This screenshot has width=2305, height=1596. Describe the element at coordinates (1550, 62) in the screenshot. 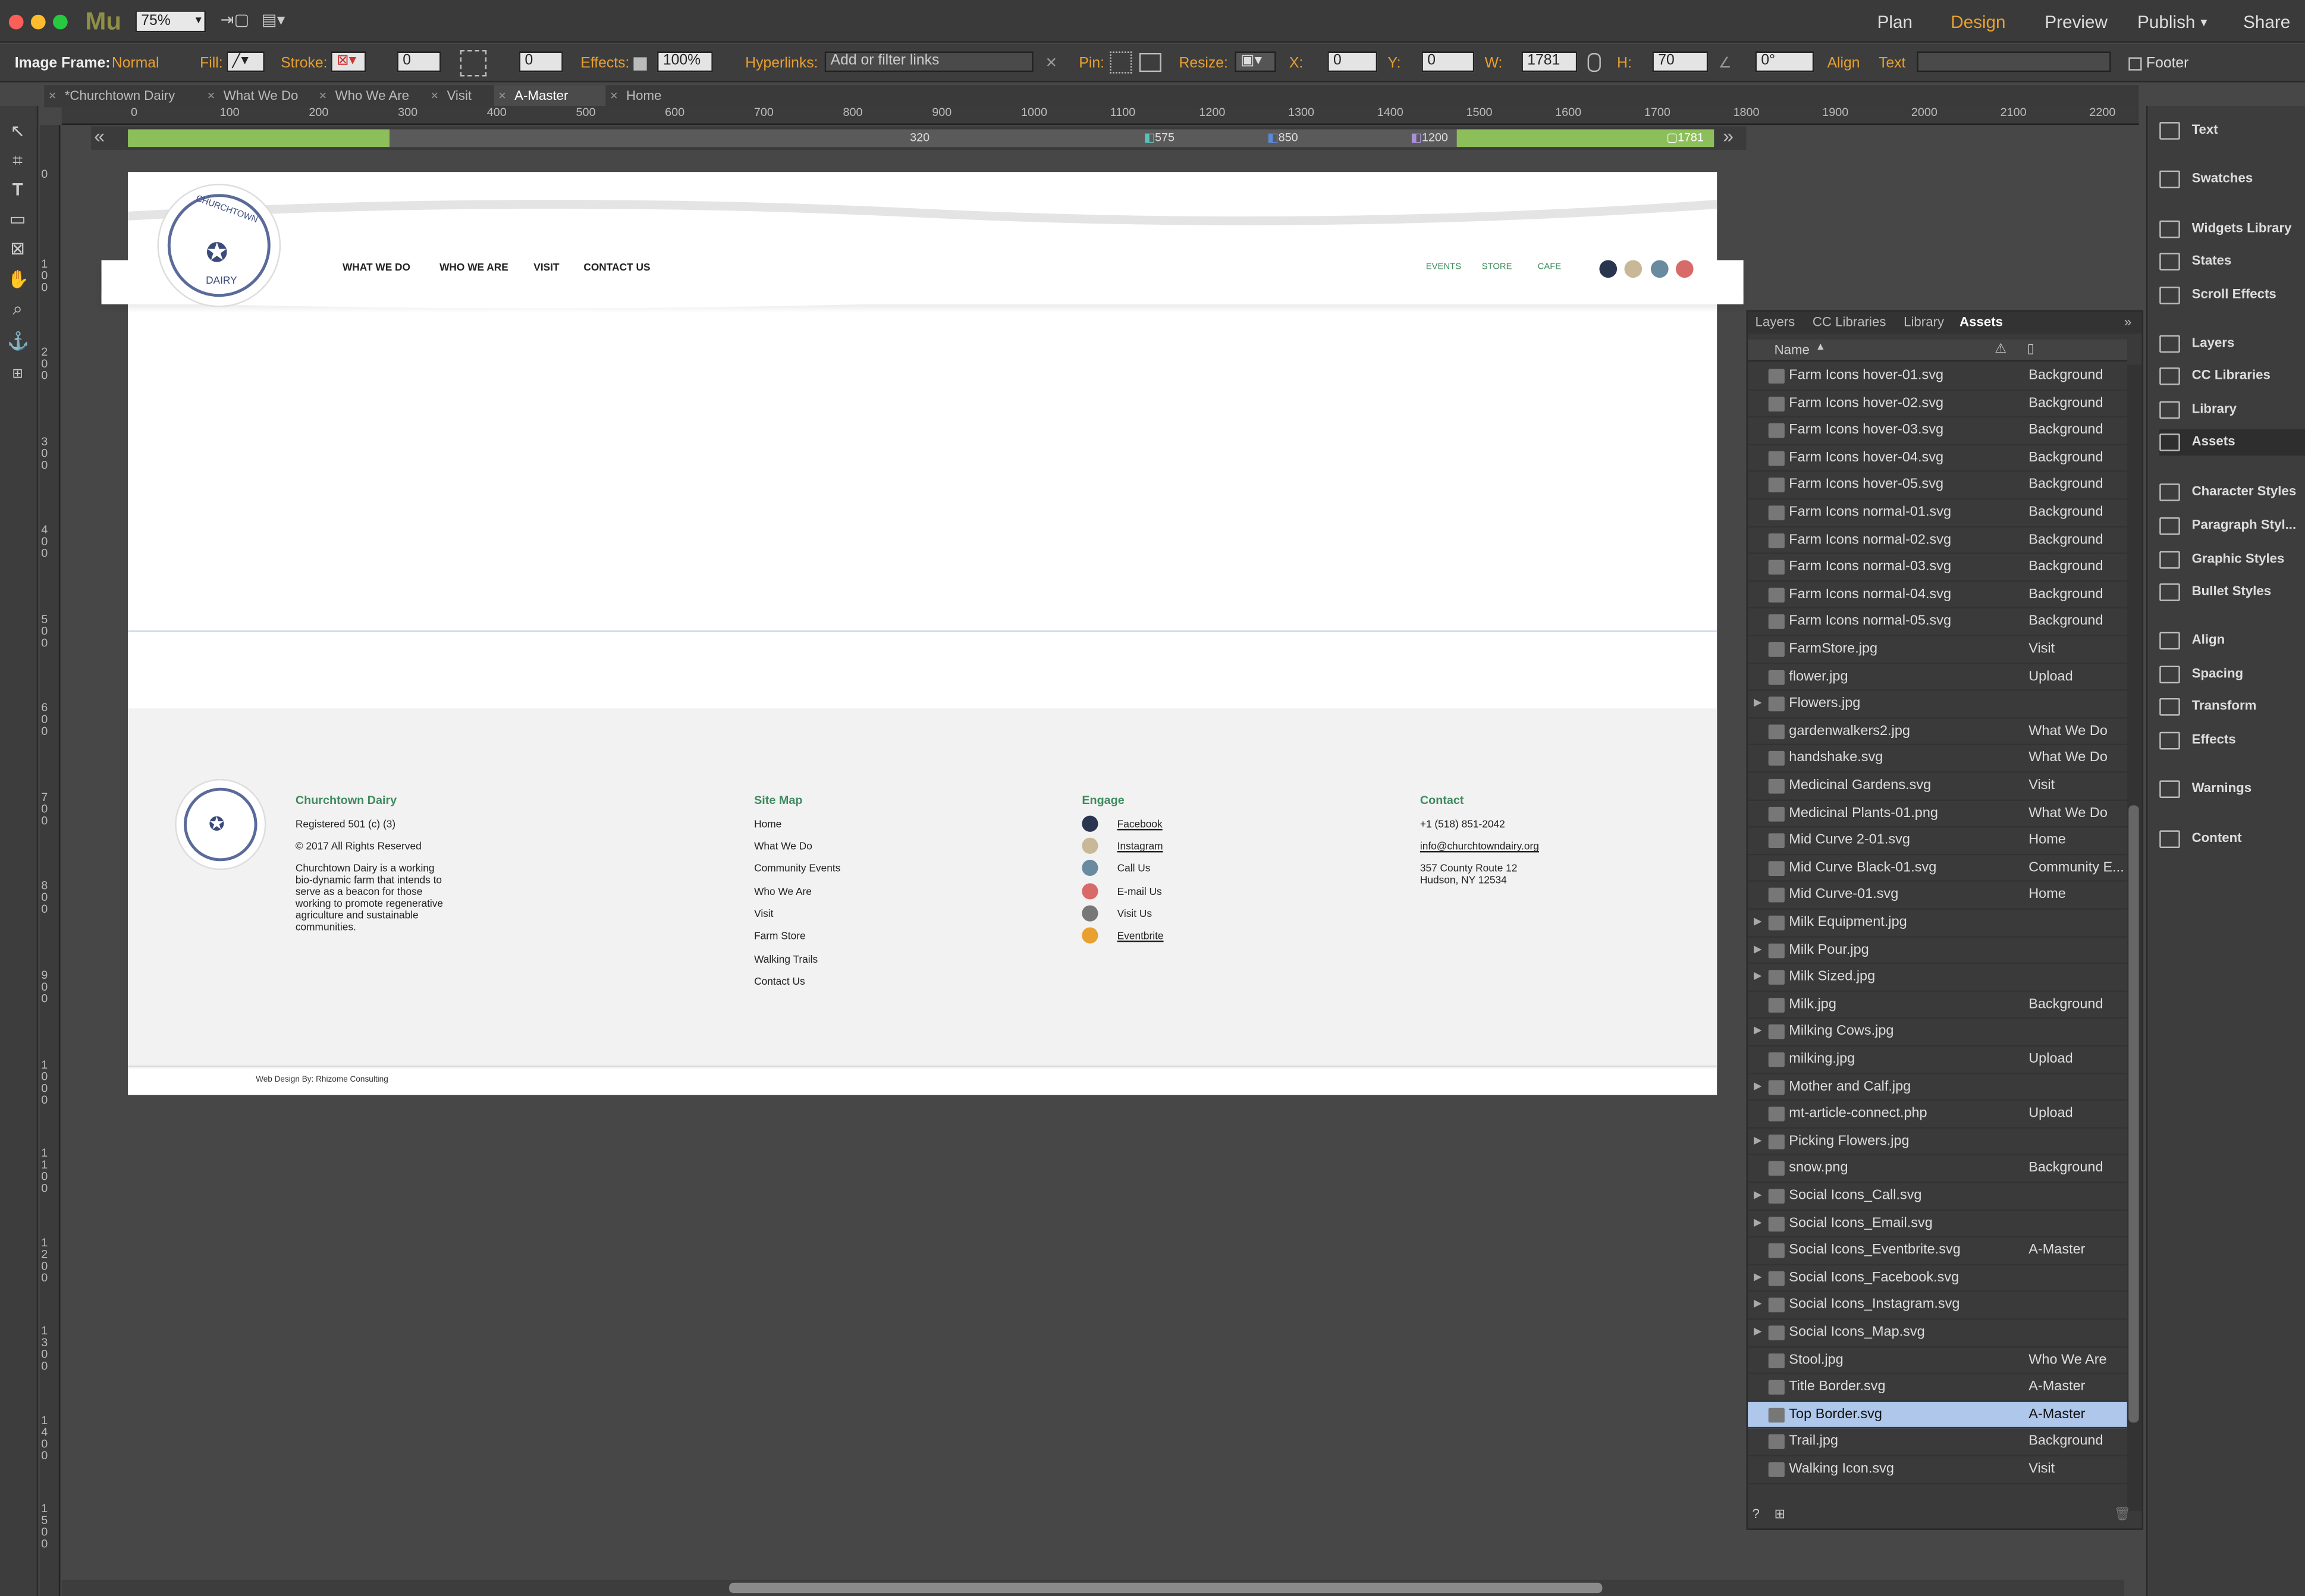

I see `width-input: 1781` at that location.